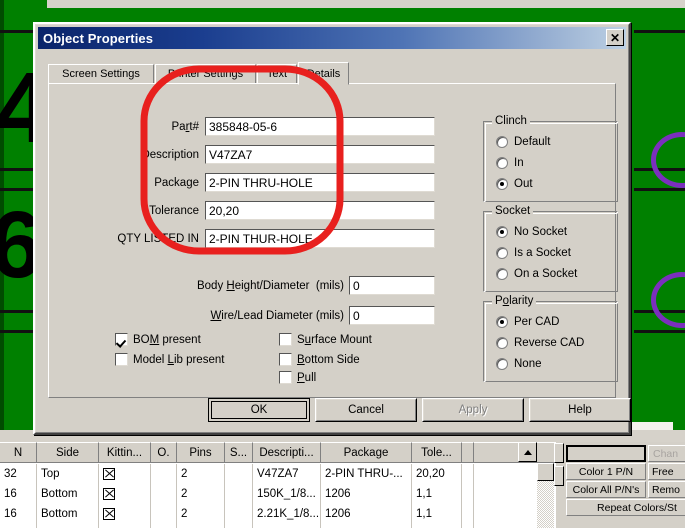  Describe the element at coordinates (205, 74) in the screenshot. I see `tab-printer-settings: Printer Settings` at that location.